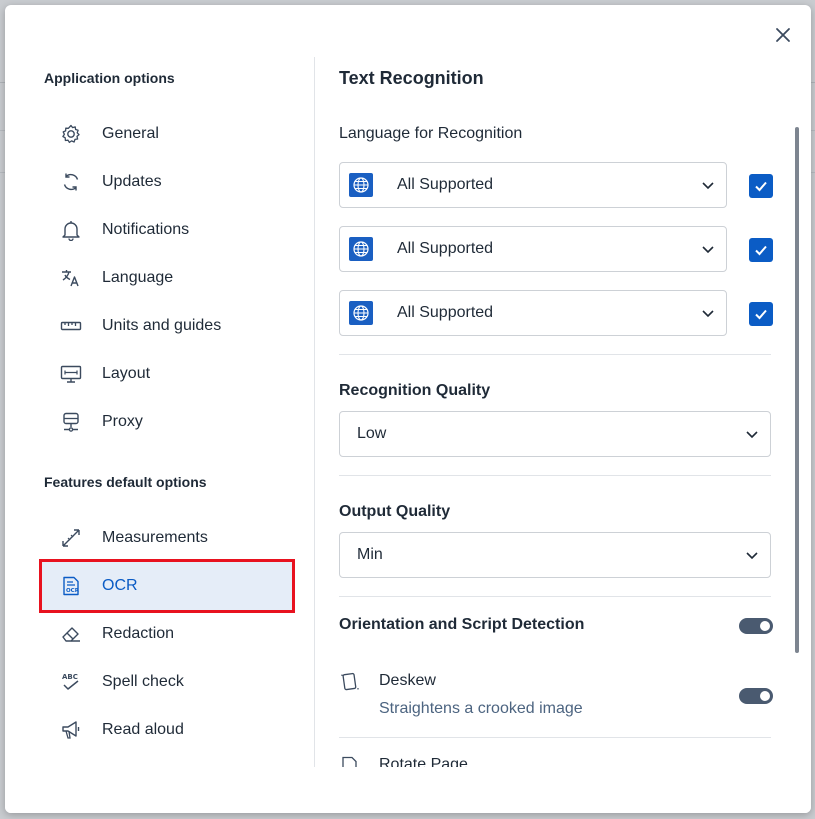  Describe the element at coordinates (71, 182) in the screenshot. I see `refresh-icon` at that location.